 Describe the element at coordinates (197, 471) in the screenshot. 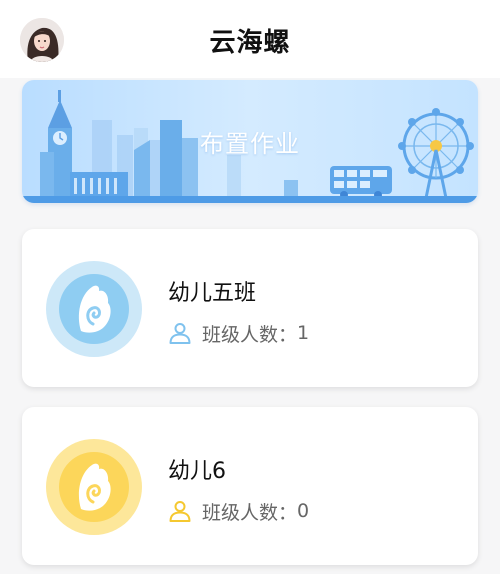

I see `class-name: 幼儿6` at that location.